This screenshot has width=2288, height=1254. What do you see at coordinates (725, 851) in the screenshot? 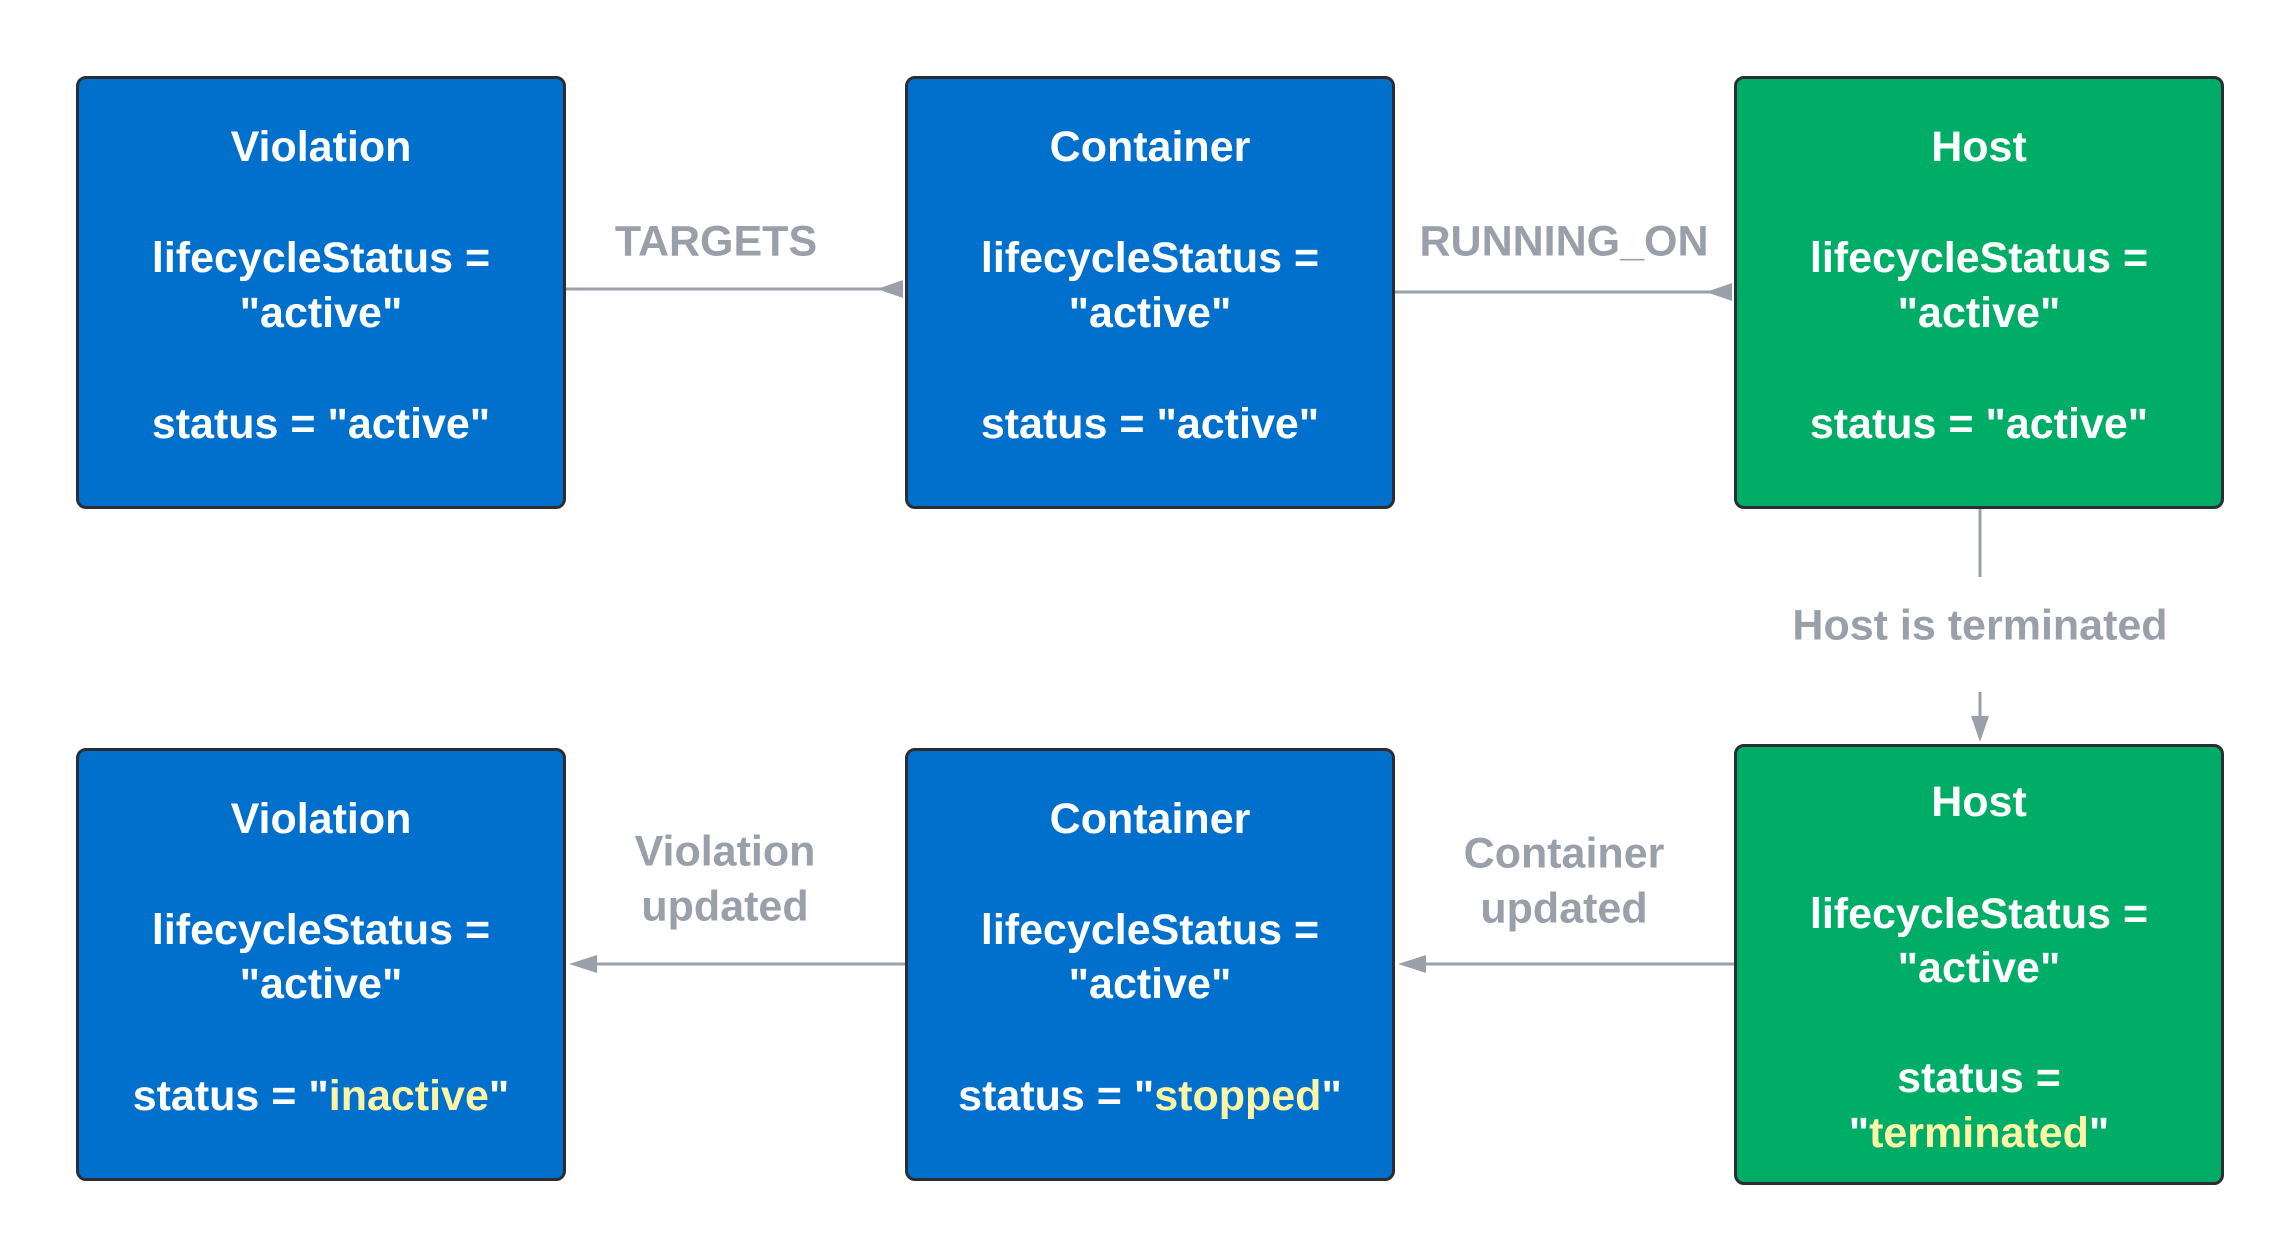
I see `violation-updated-label-line1: Violation` at bounding box center [725, 851].